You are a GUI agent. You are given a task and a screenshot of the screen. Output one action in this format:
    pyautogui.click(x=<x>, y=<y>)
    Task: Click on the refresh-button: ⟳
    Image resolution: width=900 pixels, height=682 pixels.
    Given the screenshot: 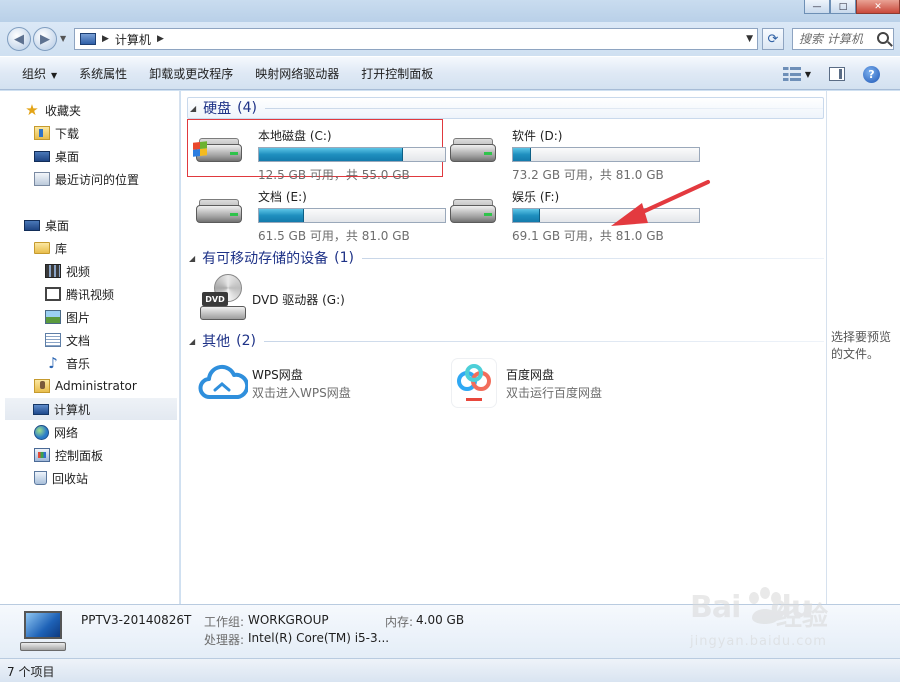 What is the action you would take?
    pyautogui.click(x=773, y=39)
    